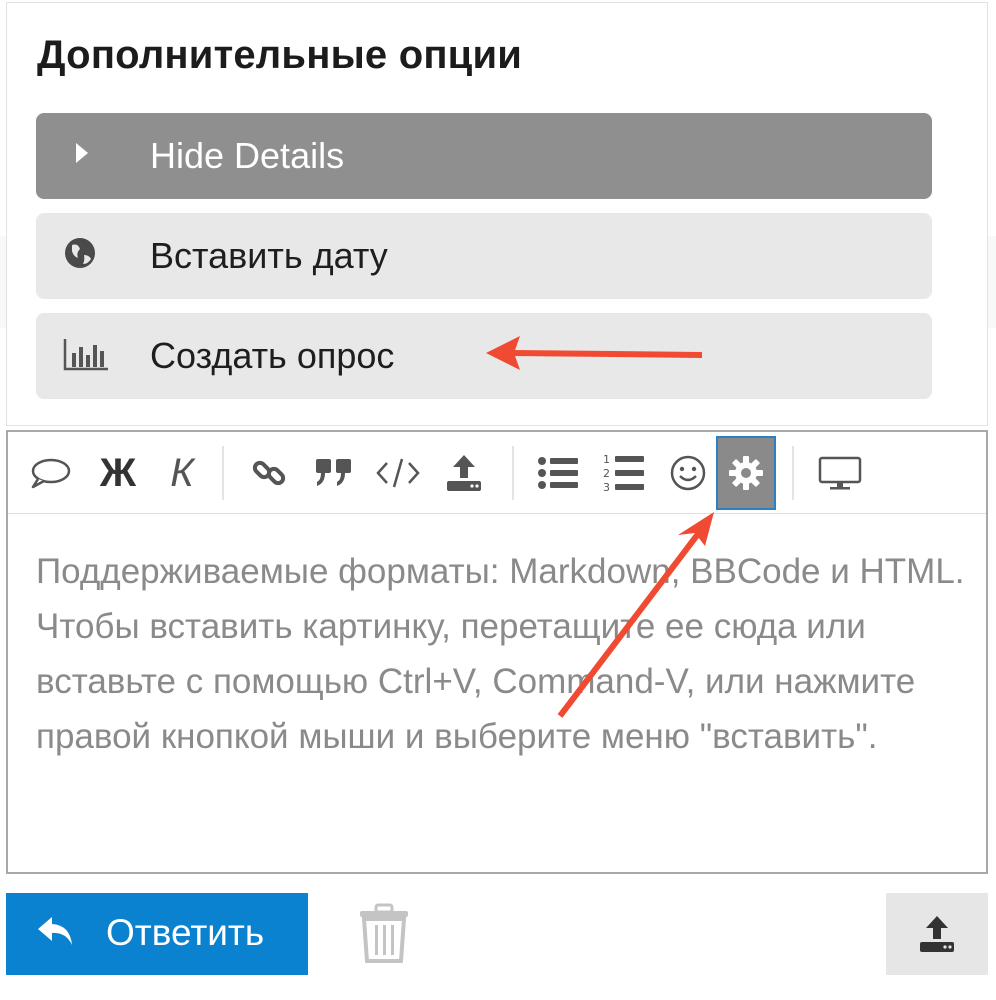 This screenshot has width=996, height=1000. I want to click on numbered-list-icon: 1 2 3, so click(624, 473).